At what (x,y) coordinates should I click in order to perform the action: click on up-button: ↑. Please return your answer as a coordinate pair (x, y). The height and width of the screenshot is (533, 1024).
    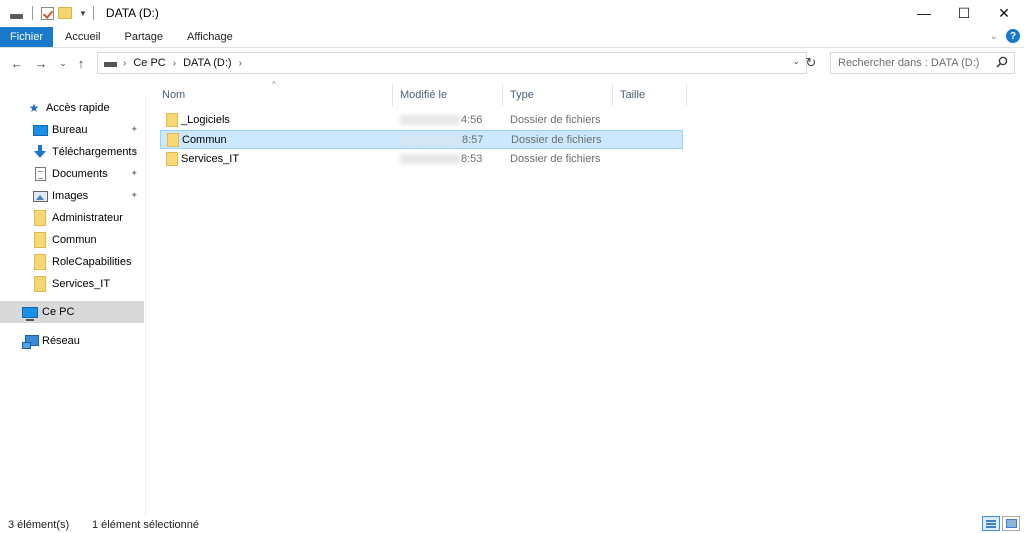
    Looking at the image, I should click on (81, 63).